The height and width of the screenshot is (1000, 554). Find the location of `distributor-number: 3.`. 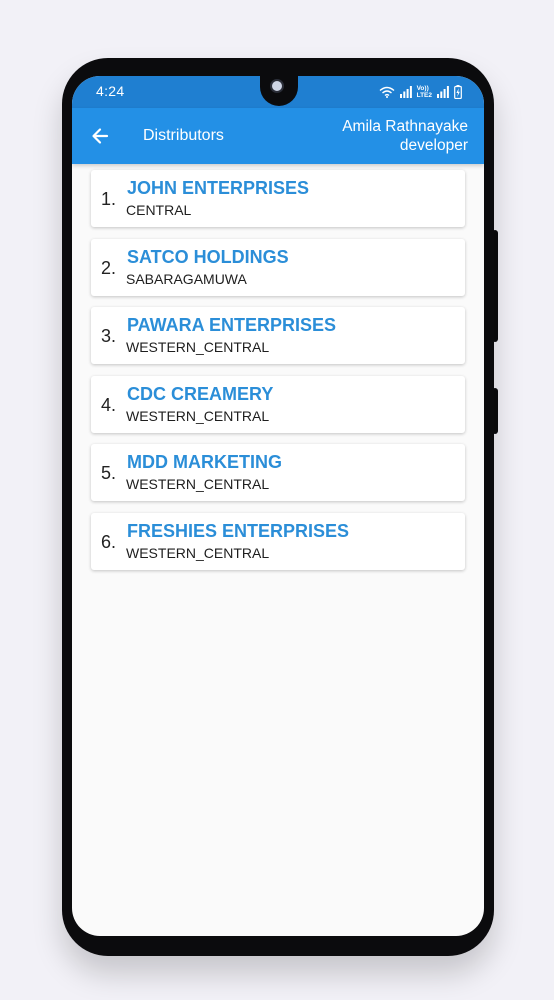

distributor-number: 3. is located at coordinates (109, 336).